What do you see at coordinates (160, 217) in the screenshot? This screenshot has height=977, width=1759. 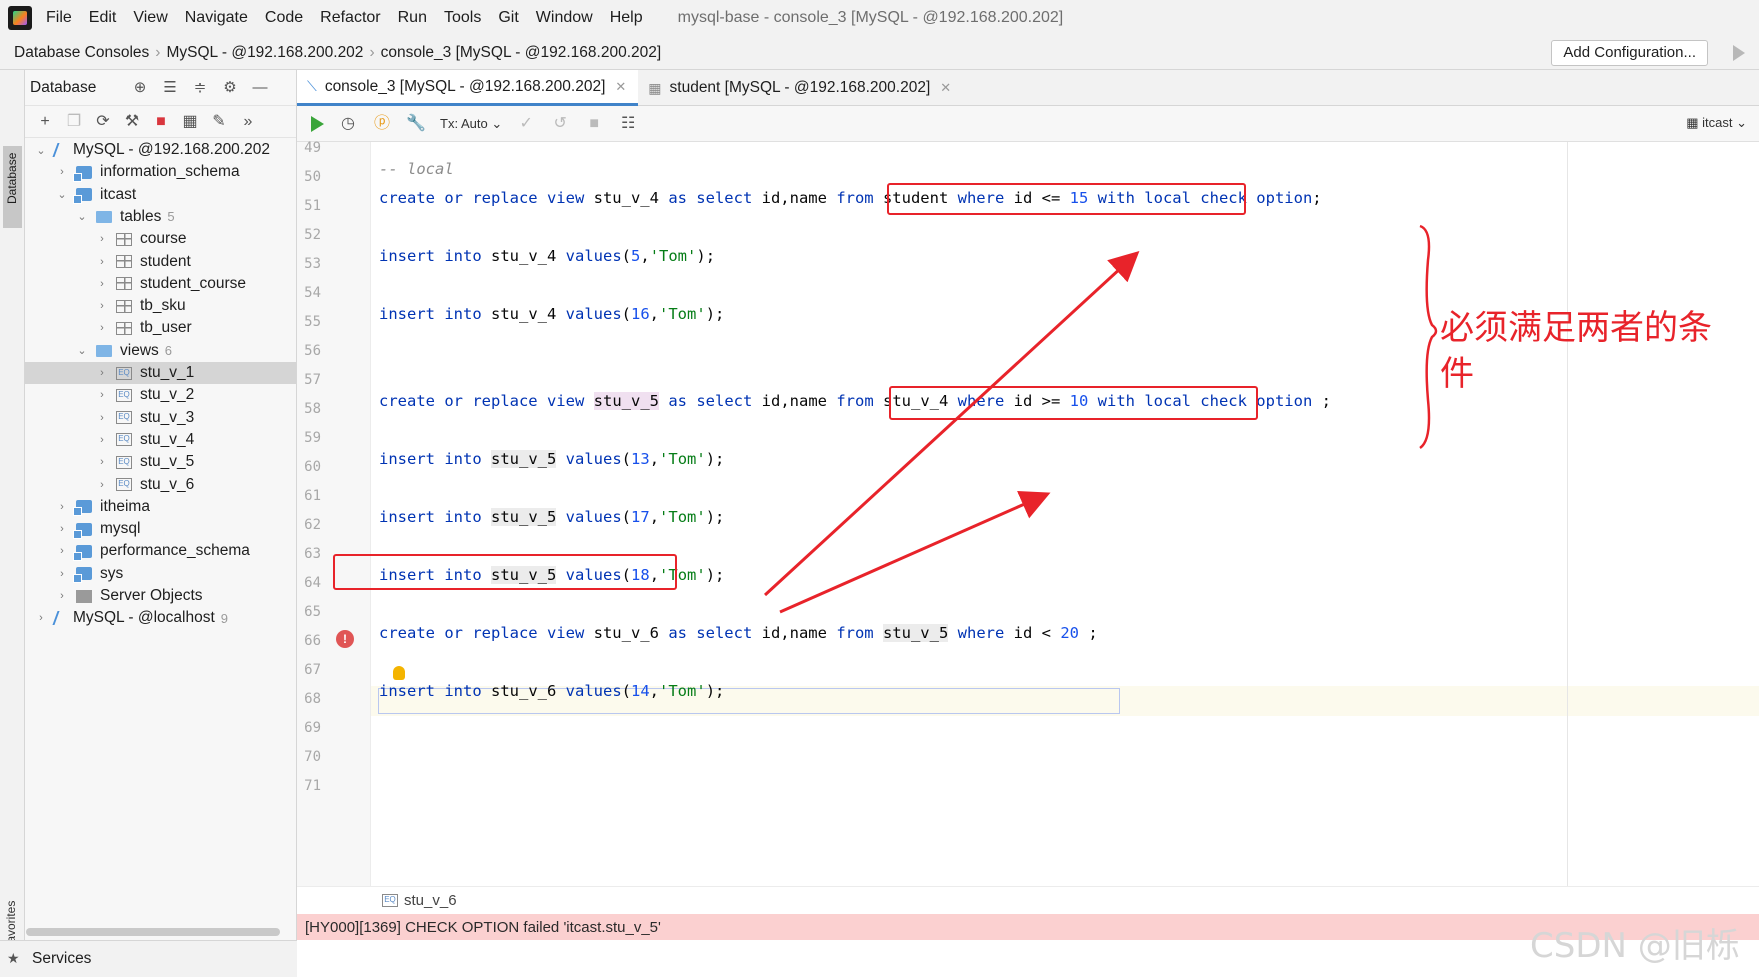 I see `tree-node: ⌄ tables 5` at bounding box center [160, 217].